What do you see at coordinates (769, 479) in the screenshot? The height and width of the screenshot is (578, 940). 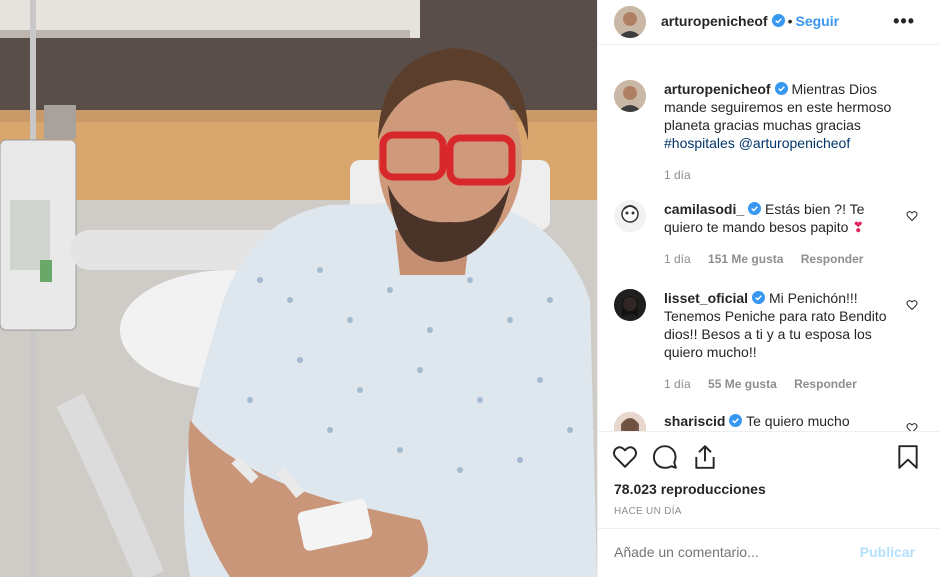 I see `post-actions-section: 78.023 reproducciones HACE UN DÍA` at bounding box center [769, 479].